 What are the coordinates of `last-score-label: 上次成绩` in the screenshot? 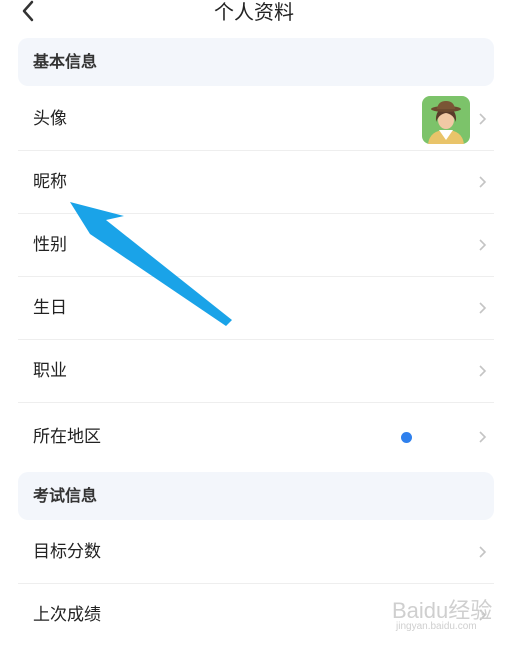 It's located at (67, 615).